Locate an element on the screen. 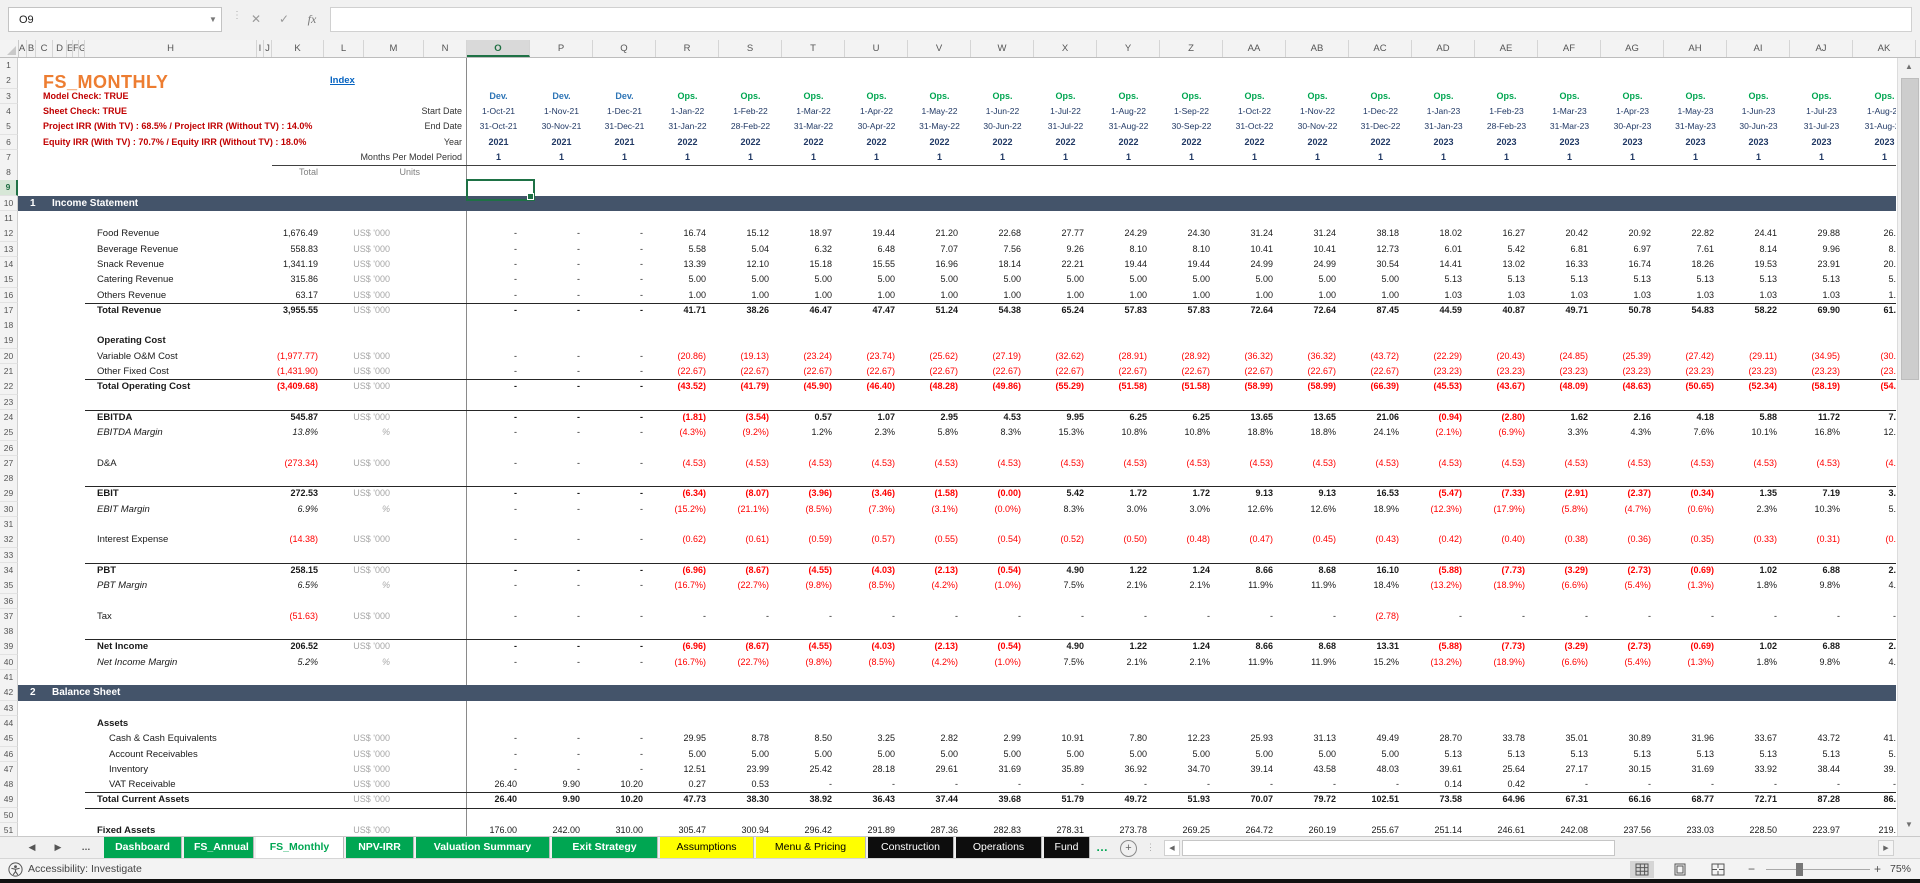  cell-V45: 2.82 is located at coordinates (939, 738).